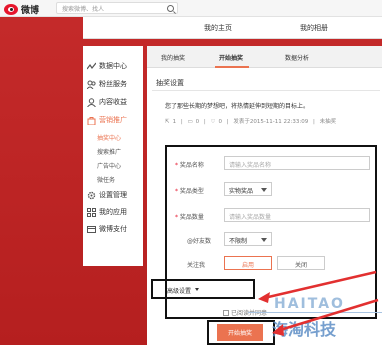 The height and width of the screenshot is (345, 382). Describe the element at coordinates (91, 229) in the screenshot. I see `wallet-icon` at that location.